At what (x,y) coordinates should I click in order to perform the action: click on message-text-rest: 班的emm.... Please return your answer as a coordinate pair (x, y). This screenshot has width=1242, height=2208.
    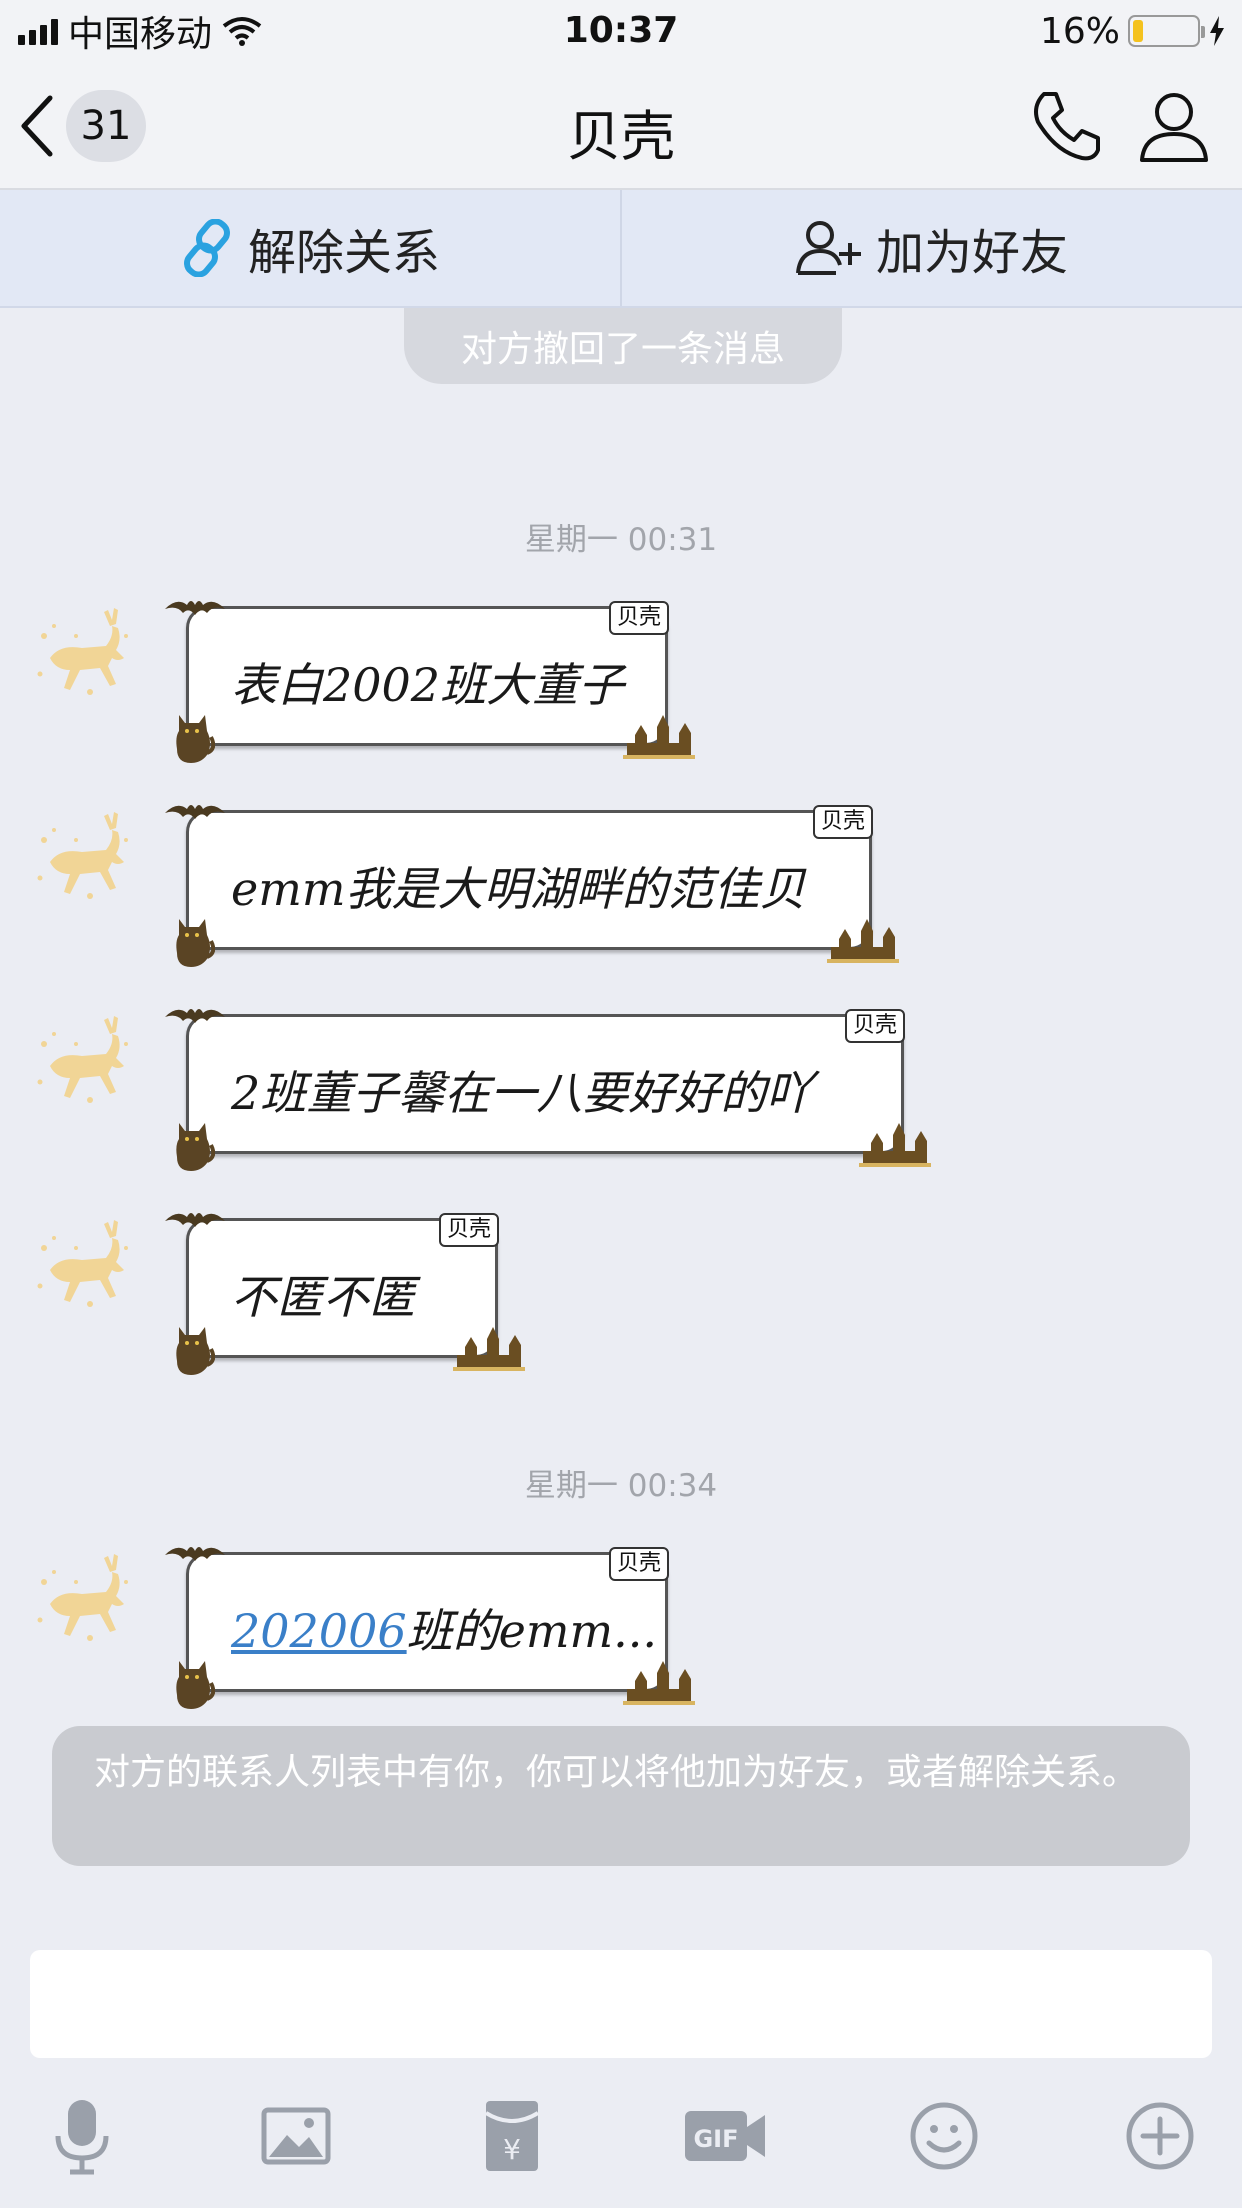
    Looking at the image, I should click on (531, 1631).